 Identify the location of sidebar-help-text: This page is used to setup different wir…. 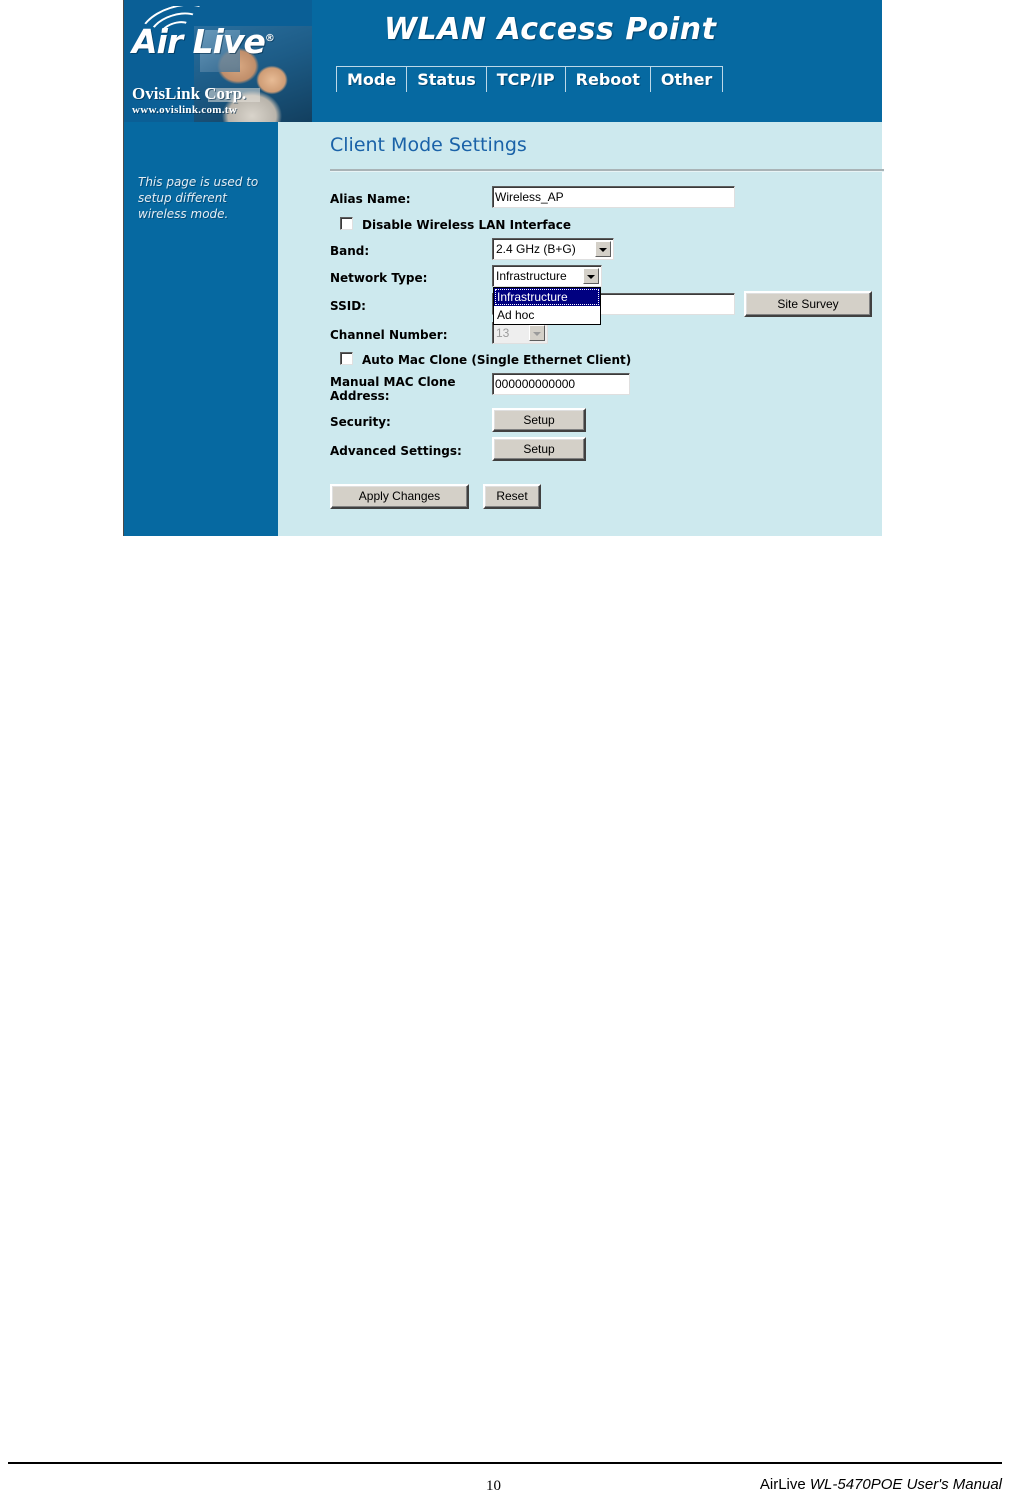
(198, 198).